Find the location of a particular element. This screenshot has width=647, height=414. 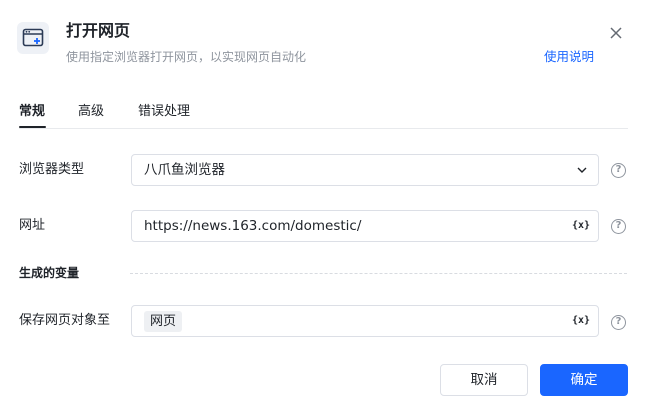

url-input: https://news.163.com/domestic/ {x} is located at coordinates (365, 226).